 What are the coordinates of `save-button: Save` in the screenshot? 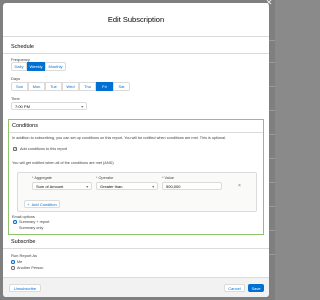 It's located at (256, 288).